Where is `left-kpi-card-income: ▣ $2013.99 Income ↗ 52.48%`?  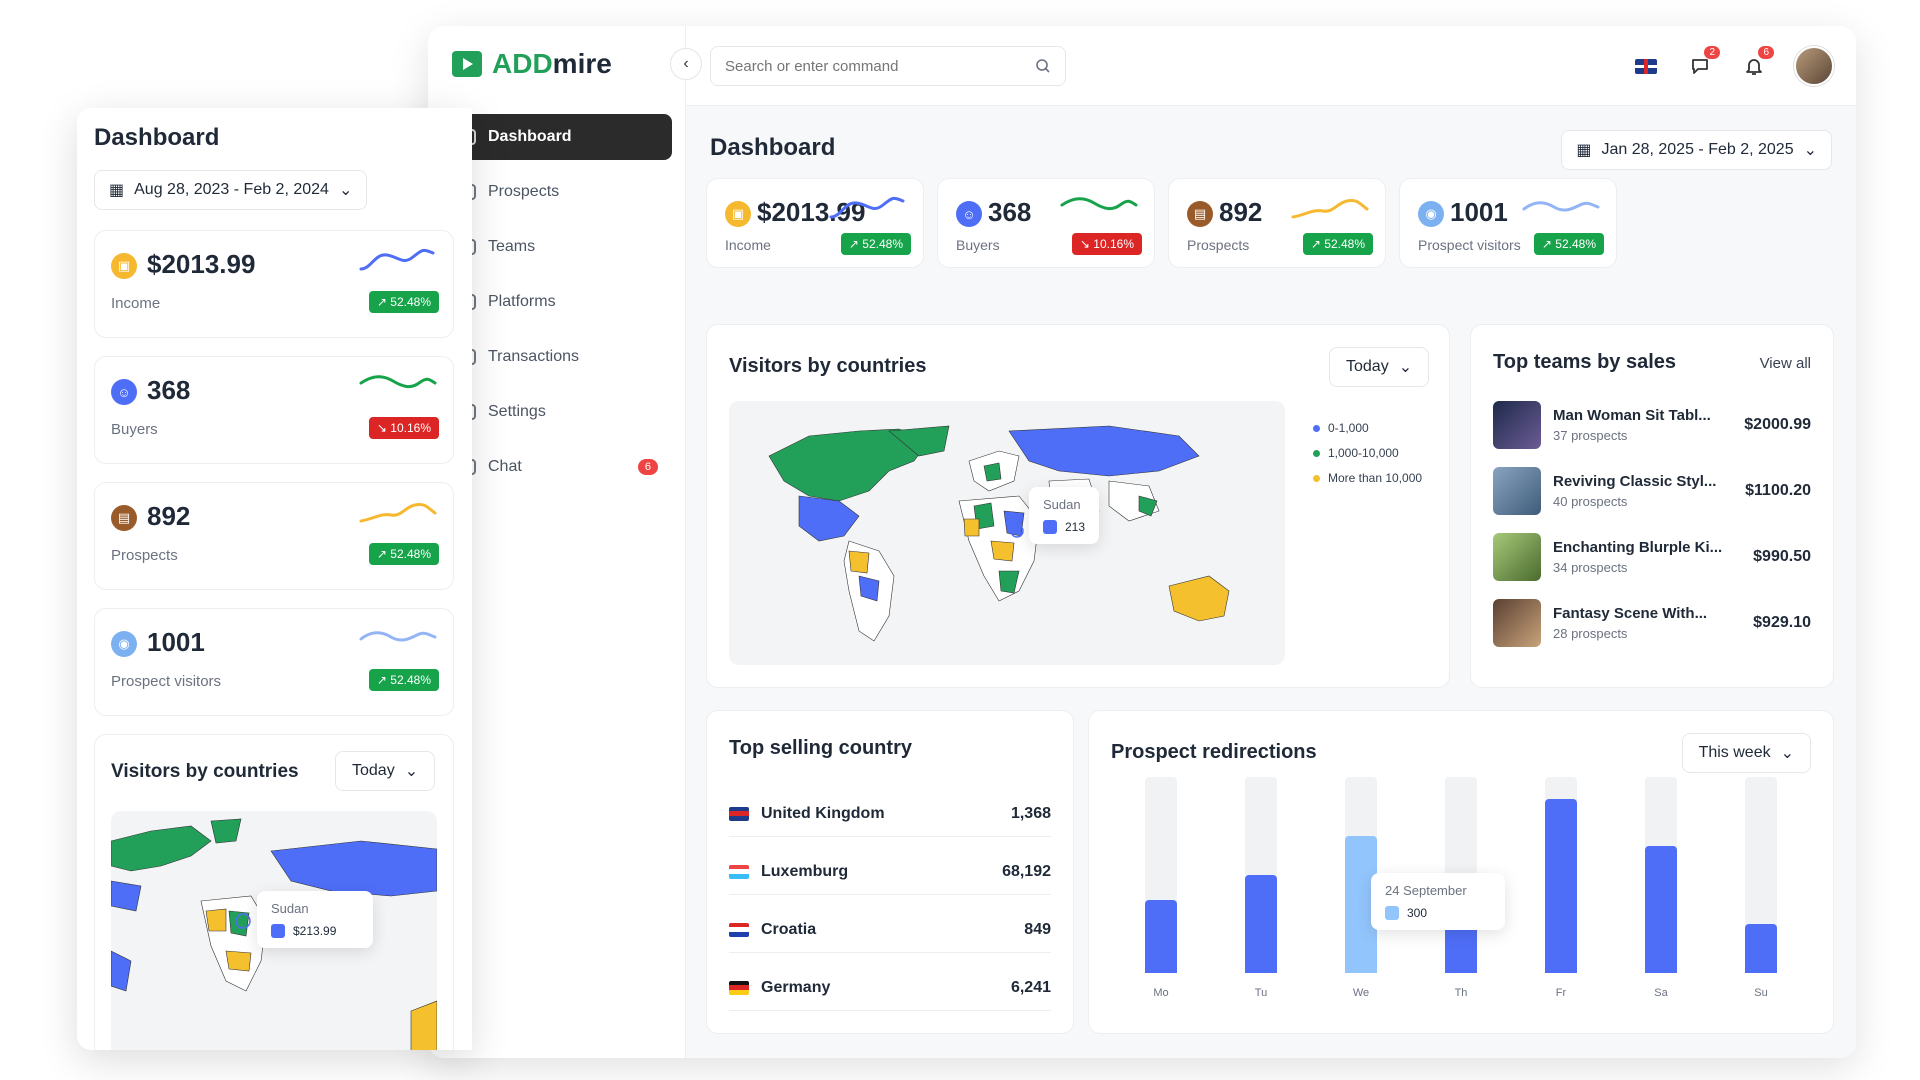 left-kpi-card-income: ▣ $2013.99 Income ↗ 52.48% is located at coordinates (274, 284).